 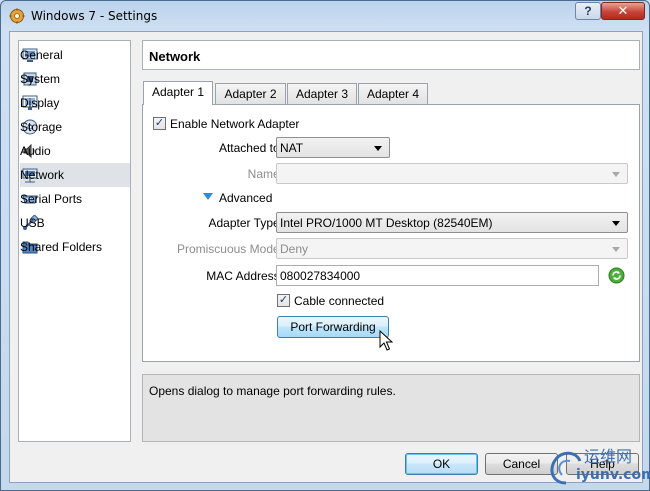 I want to click on ok-button: OK, so click(x=441, y=464).